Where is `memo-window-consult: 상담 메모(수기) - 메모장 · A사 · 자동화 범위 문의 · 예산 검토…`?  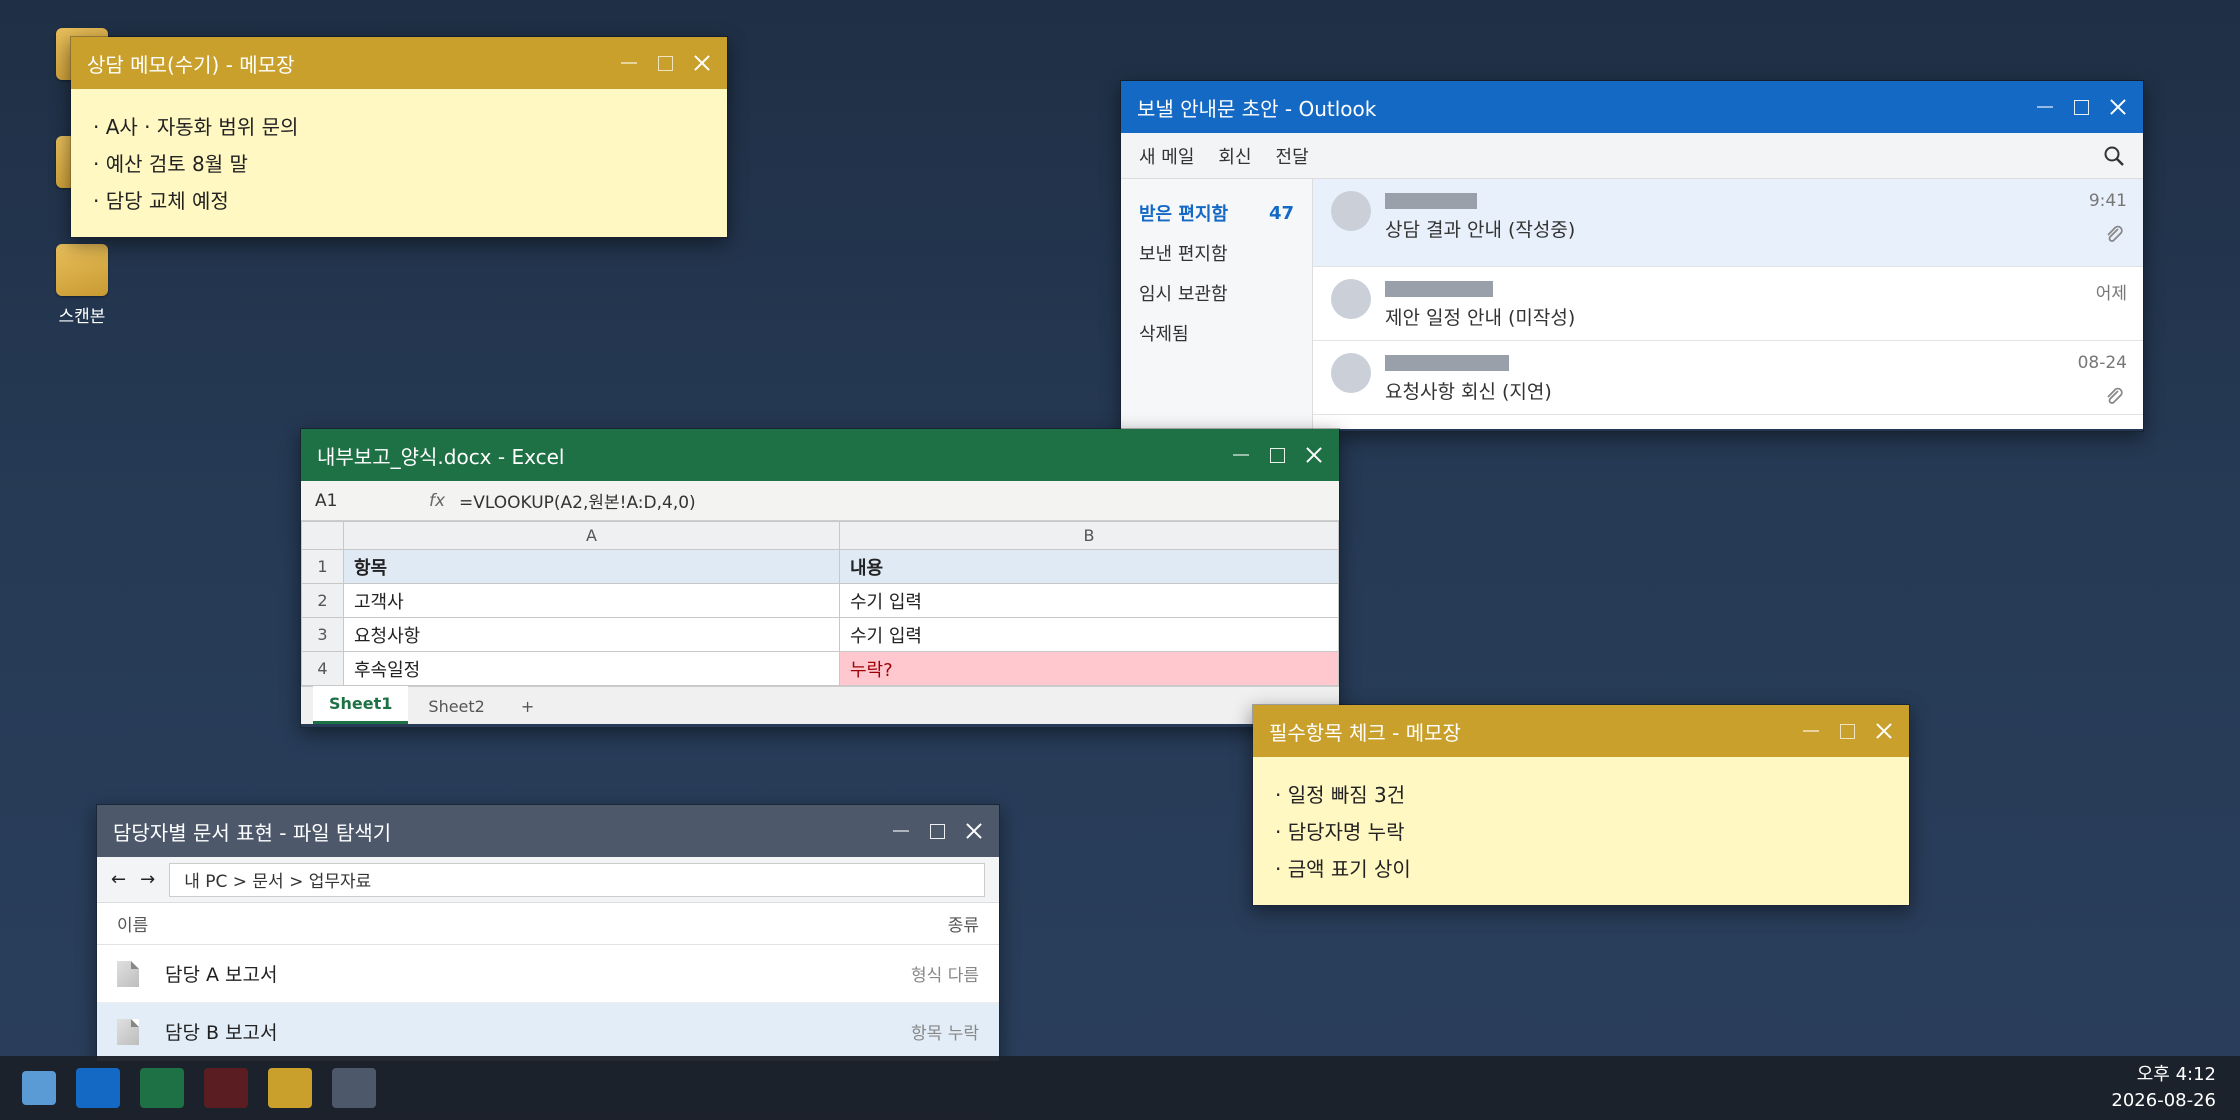 memo-window-consult: 상담 메모(수기) - 메모장 · A사 · 자동화 범위 문의 · 예산 검토… is located at coordinates (399, 137).